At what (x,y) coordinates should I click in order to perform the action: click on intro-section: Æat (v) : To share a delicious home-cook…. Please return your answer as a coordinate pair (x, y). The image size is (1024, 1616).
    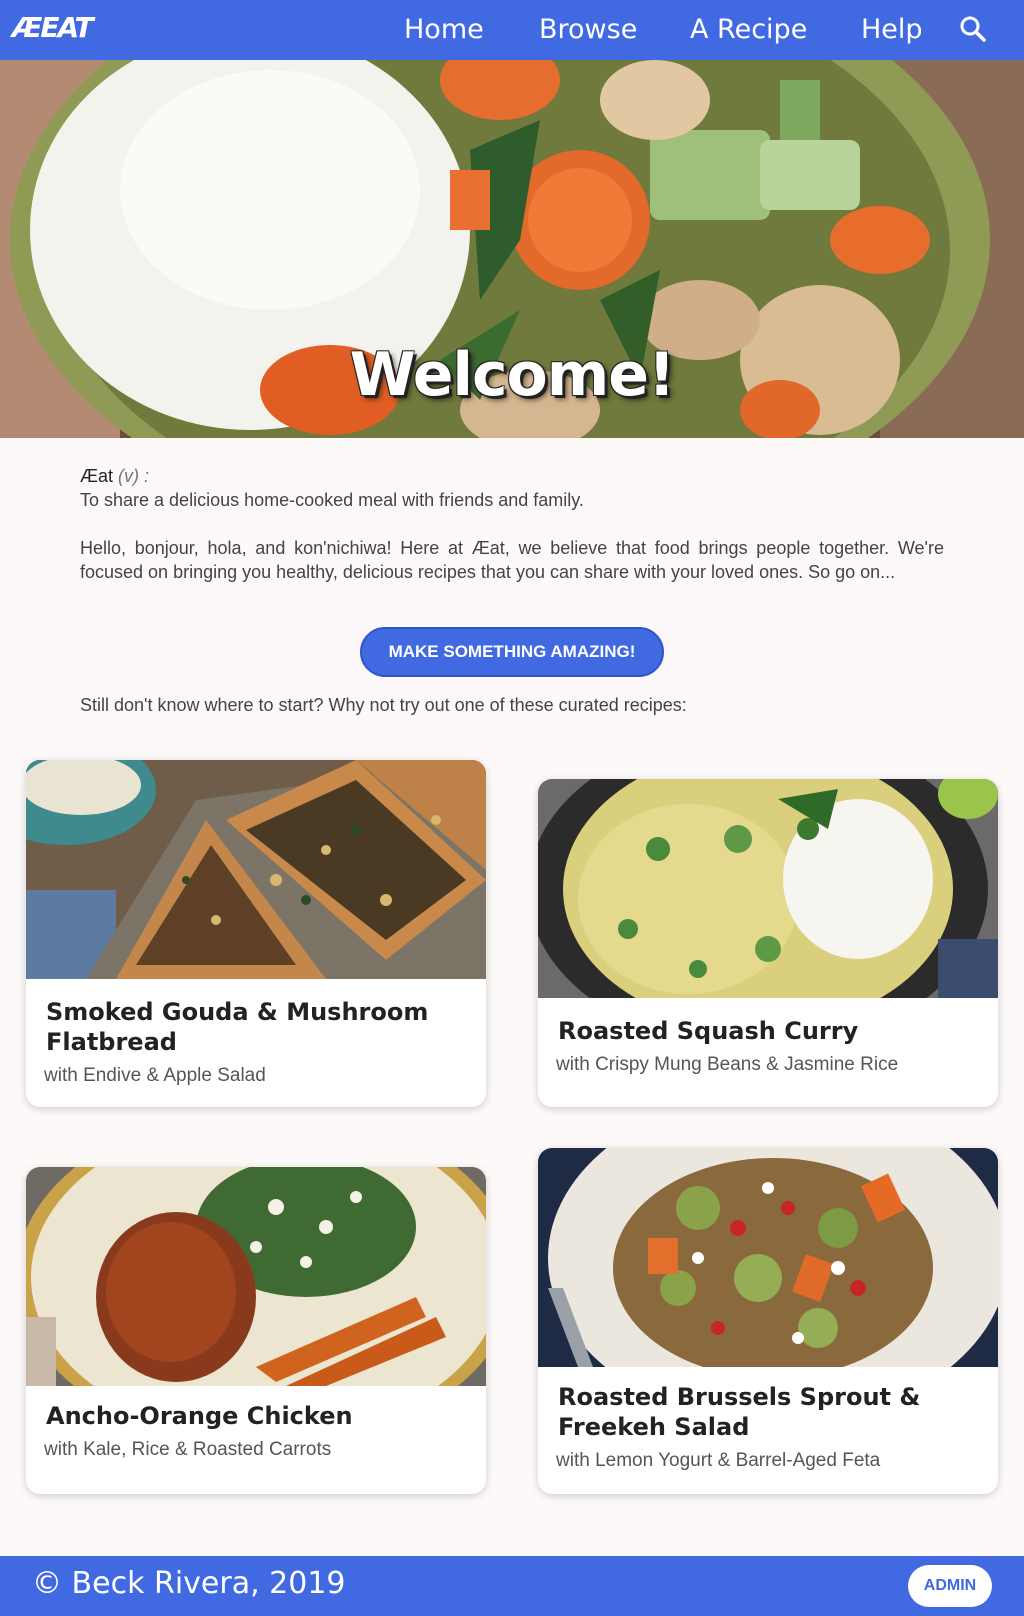
    Looking at the image, I should click on (512, 536).